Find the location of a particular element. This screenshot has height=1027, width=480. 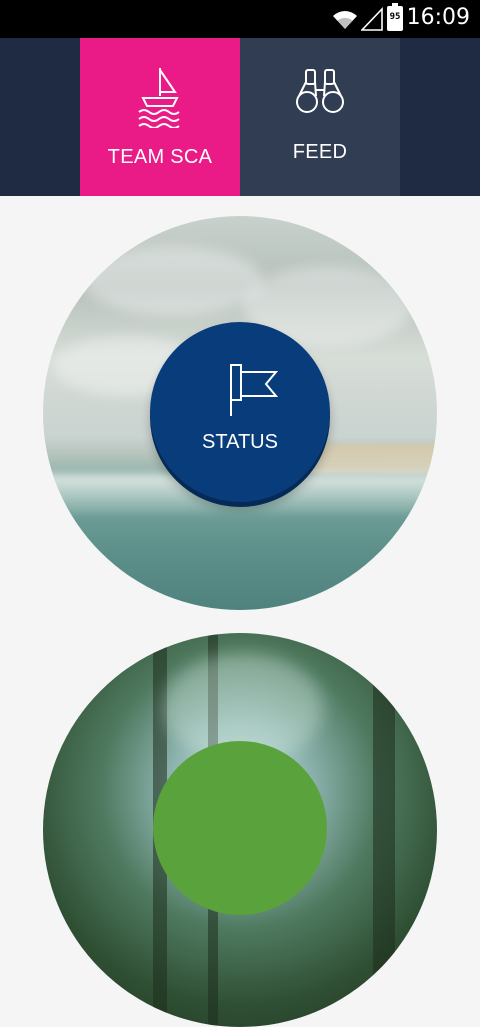

status-button: STATUS is located at coordinates (240, 412).